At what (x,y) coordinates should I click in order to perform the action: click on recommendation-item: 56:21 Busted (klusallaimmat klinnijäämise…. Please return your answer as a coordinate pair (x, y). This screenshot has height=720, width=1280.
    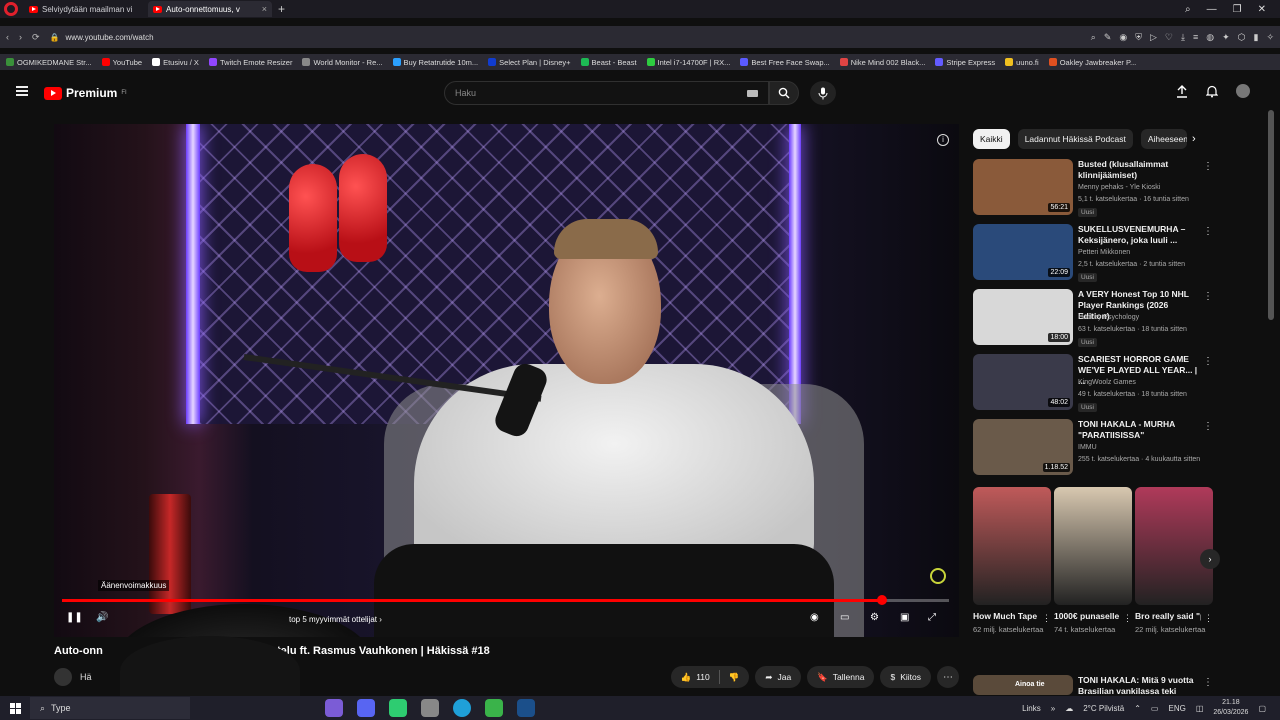
    Looking at the image, I should click on (1093, 188).